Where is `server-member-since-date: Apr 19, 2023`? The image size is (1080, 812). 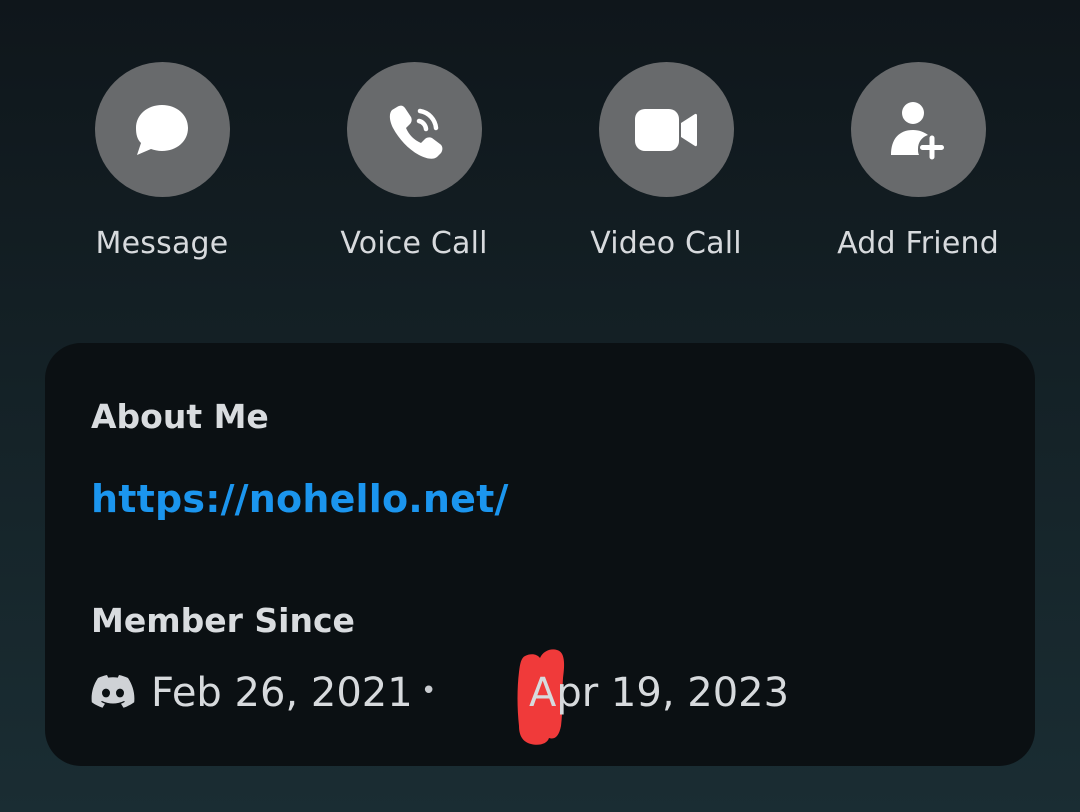 server-member-since-date: Apr 19, 2023 is located at coordinates (659, 693).